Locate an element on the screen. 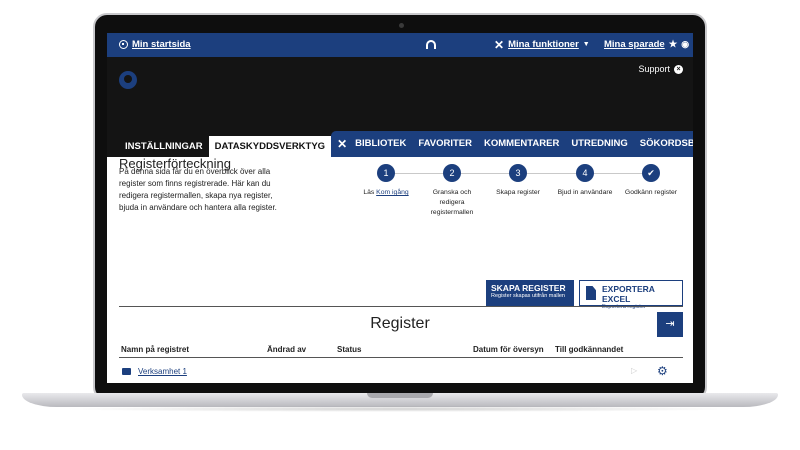  functions-menu: ✕ Mina funktioner ▼ is located at coordinates (542, 44).